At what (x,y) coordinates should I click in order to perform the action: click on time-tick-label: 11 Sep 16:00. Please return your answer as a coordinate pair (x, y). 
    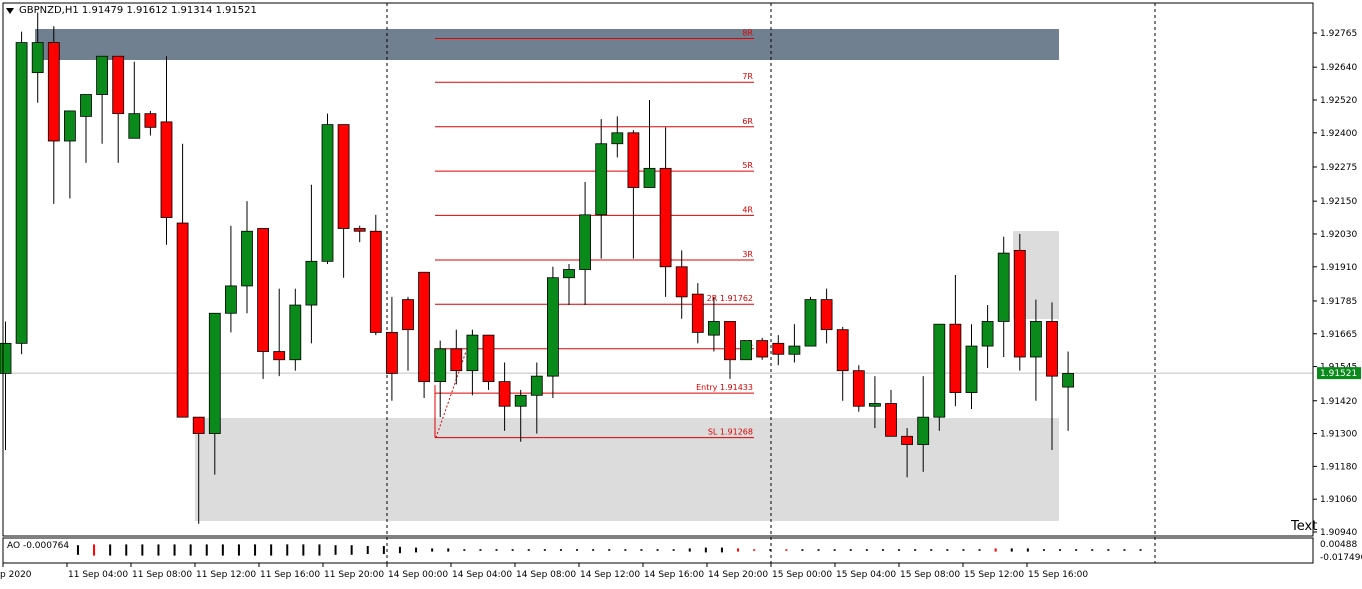
    Looking at the image, I should click on (290, 575).